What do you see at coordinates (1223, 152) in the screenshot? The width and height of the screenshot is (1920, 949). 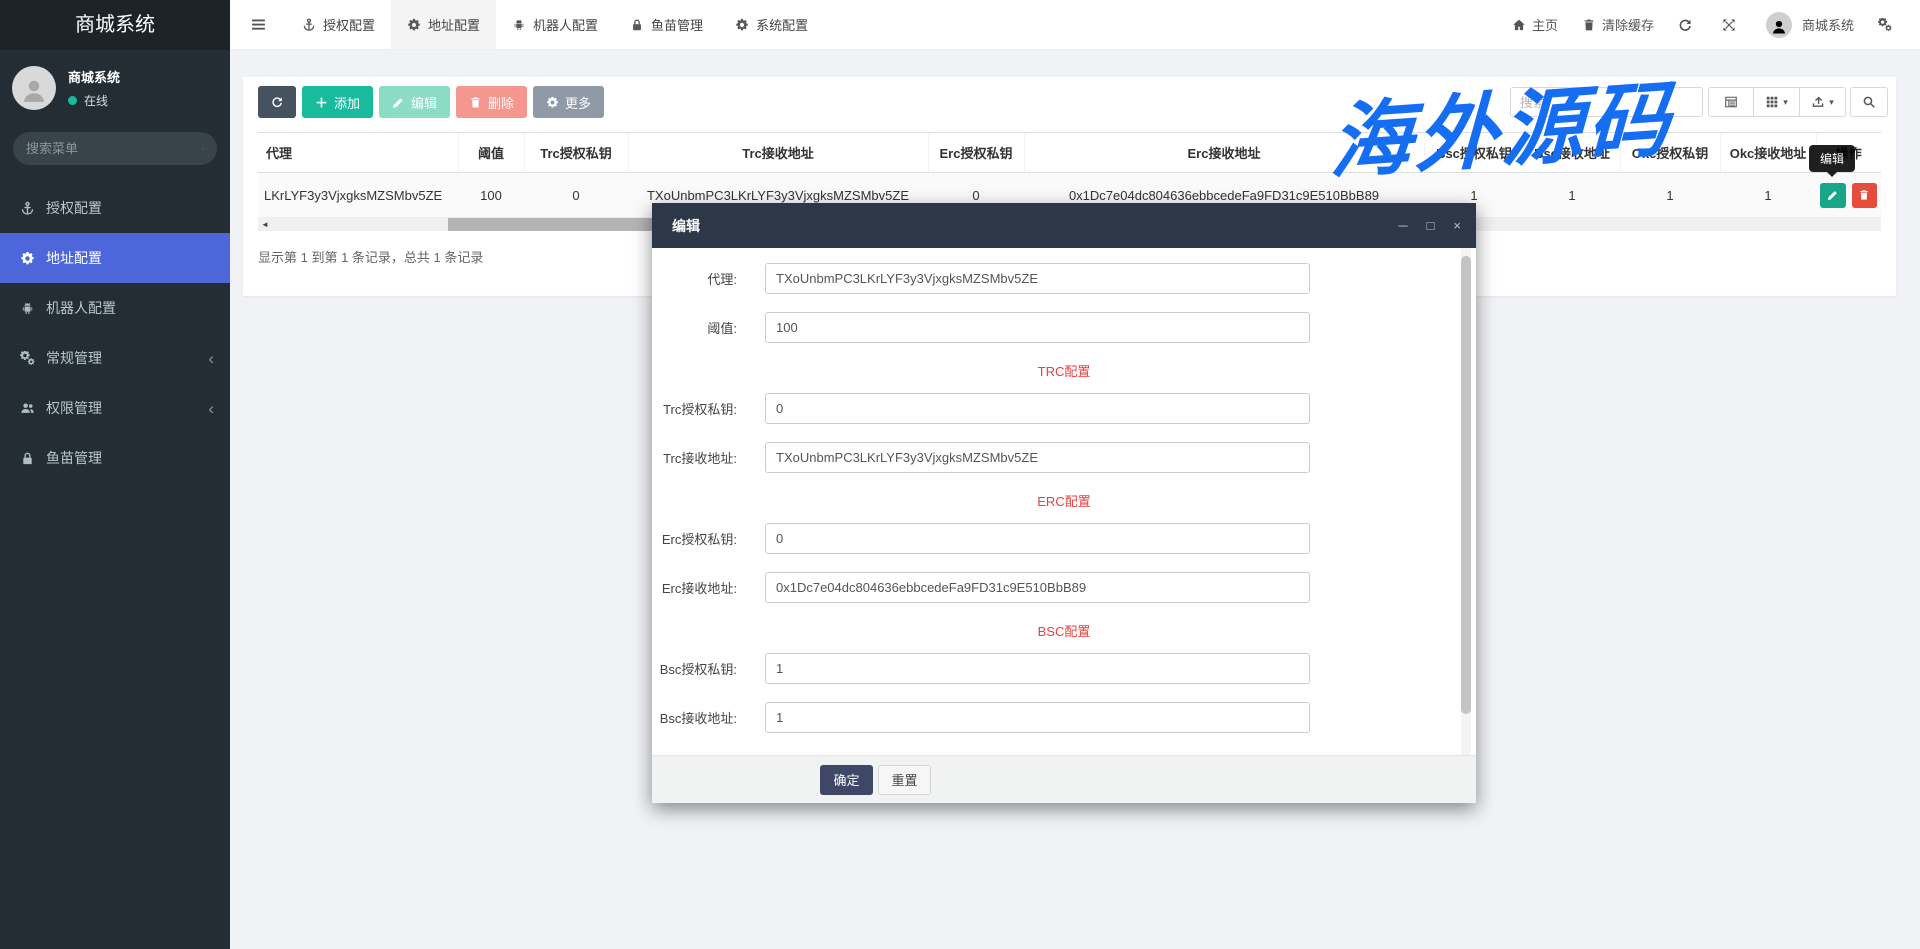 I see `col-erc-addr: Erc接收地址` at bounding box center [1223, 152].